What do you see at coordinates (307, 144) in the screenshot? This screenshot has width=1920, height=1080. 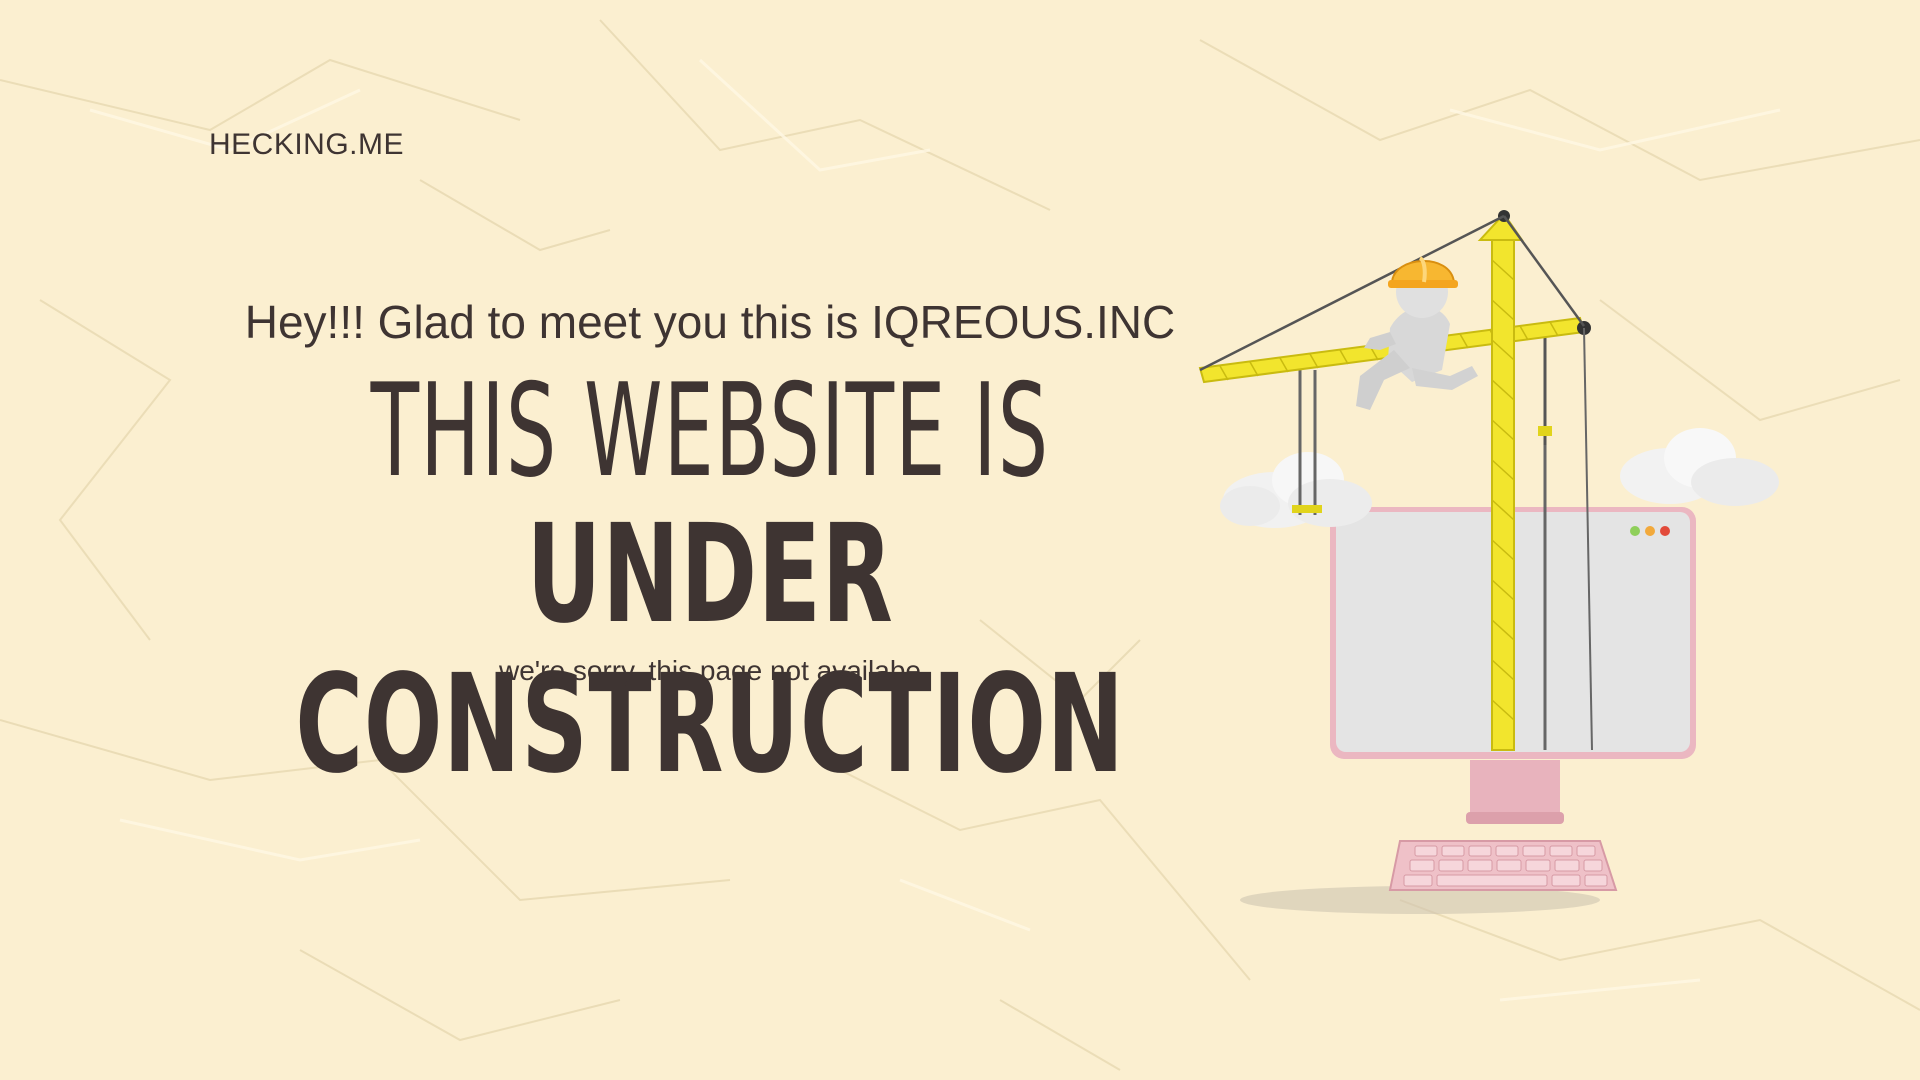 I see `brand-logo-text: HECKING.ME` at bounding box center [307, 144].